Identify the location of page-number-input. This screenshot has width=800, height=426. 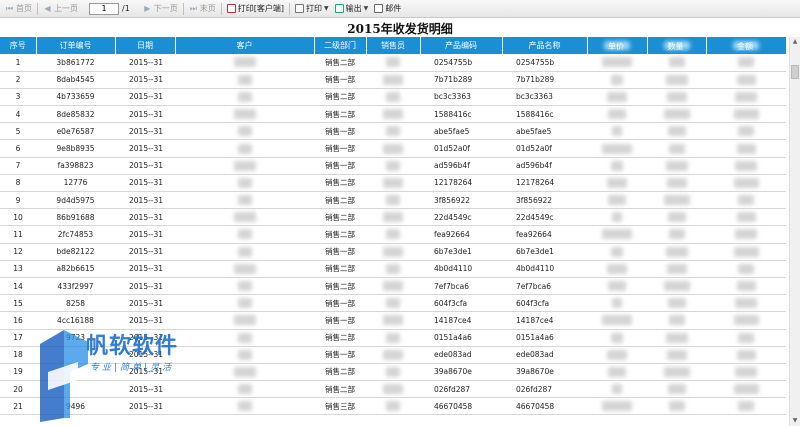
(104, 8).